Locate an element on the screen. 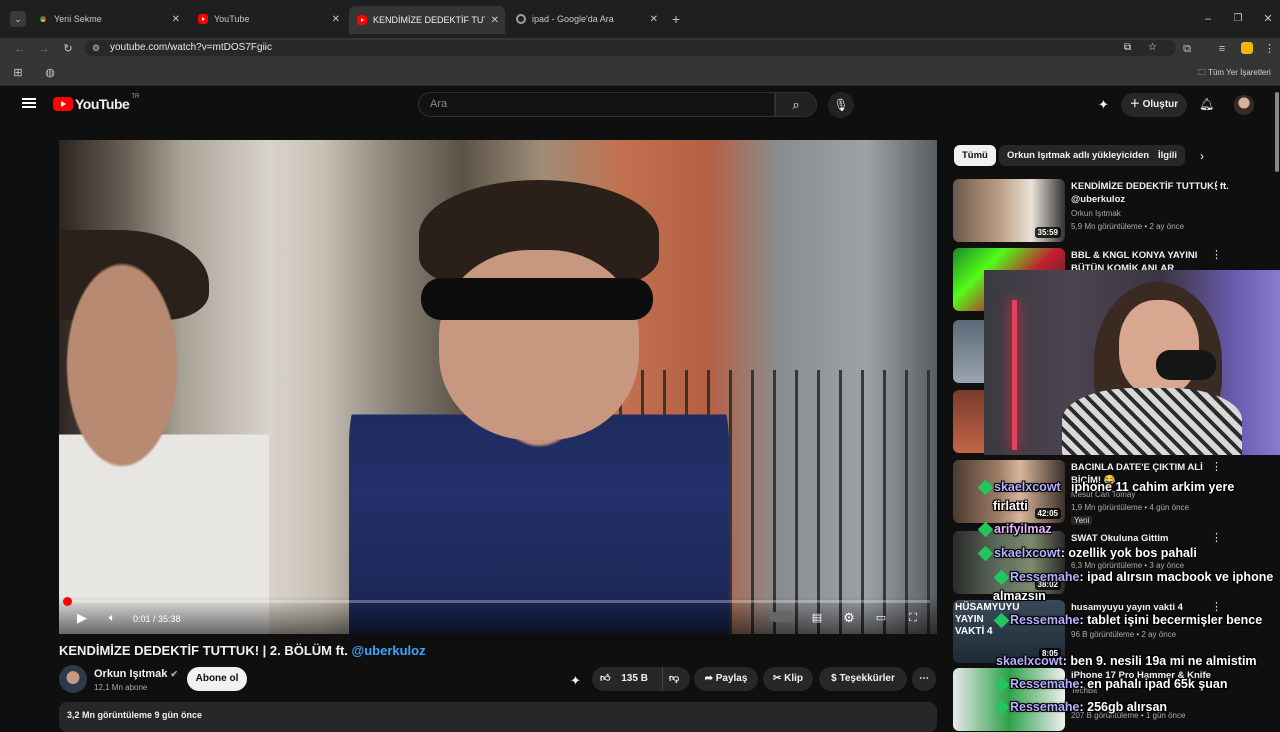 The width and height of the screenshot is (1280, 732). subscribe-button: Abone ol is located at coordinates (217, 679).